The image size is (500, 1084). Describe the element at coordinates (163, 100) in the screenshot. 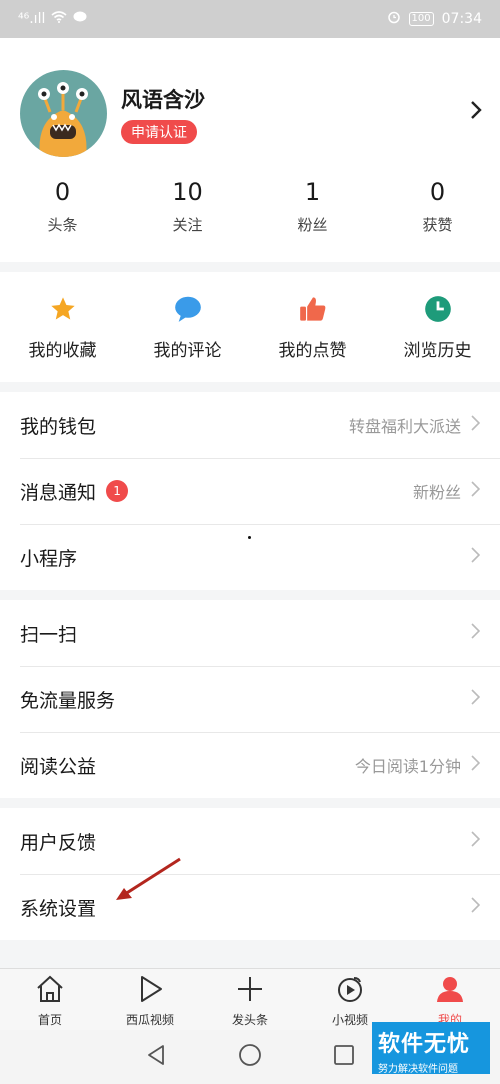

I see `profile-name: 风语含沙` at that location.